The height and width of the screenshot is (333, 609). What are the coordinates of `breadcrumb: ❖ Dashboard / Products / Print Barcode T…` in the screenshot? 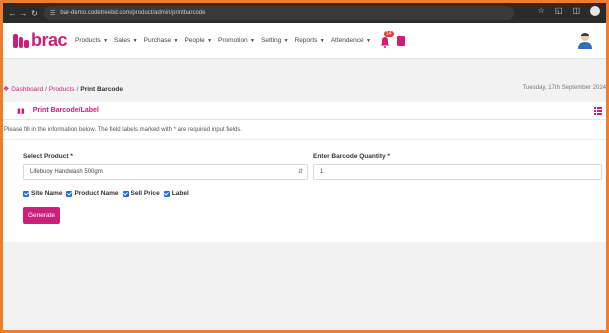 It's located at (304, 89).